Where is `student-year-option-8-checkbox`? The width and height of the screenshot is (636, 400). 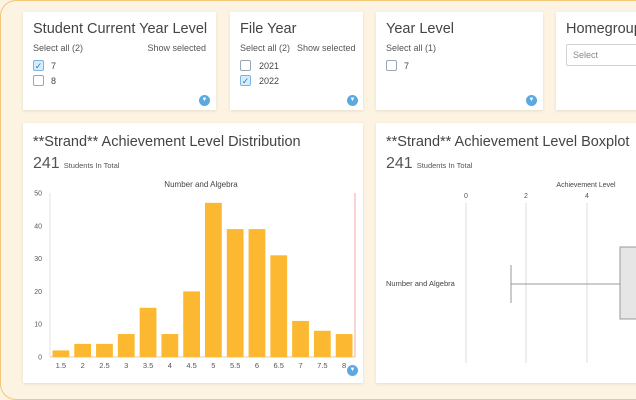
student-year-option-8-checkbox is located at coordinates (38, 80).